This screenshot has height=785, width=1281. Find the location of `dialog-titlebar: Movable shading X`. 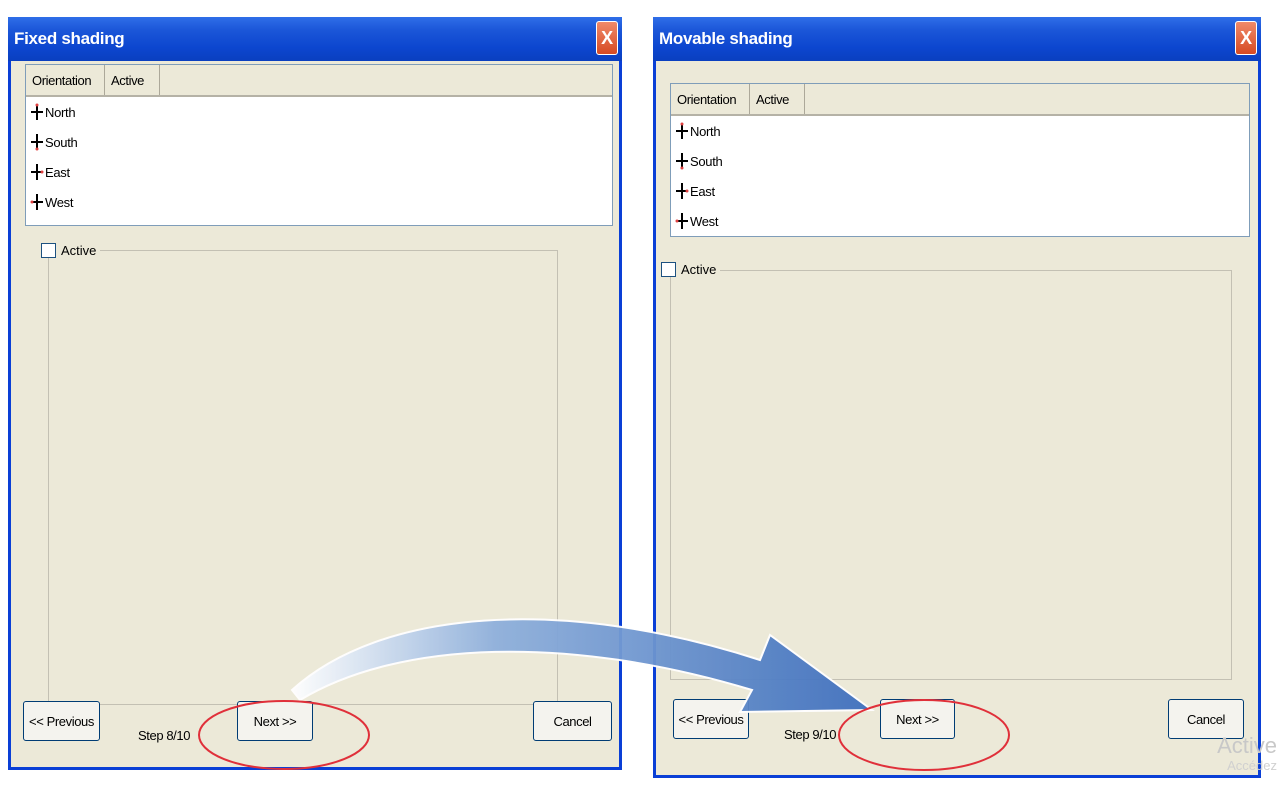

dialog-titlebar: Movable shading X is located at coordinates (957, 39).